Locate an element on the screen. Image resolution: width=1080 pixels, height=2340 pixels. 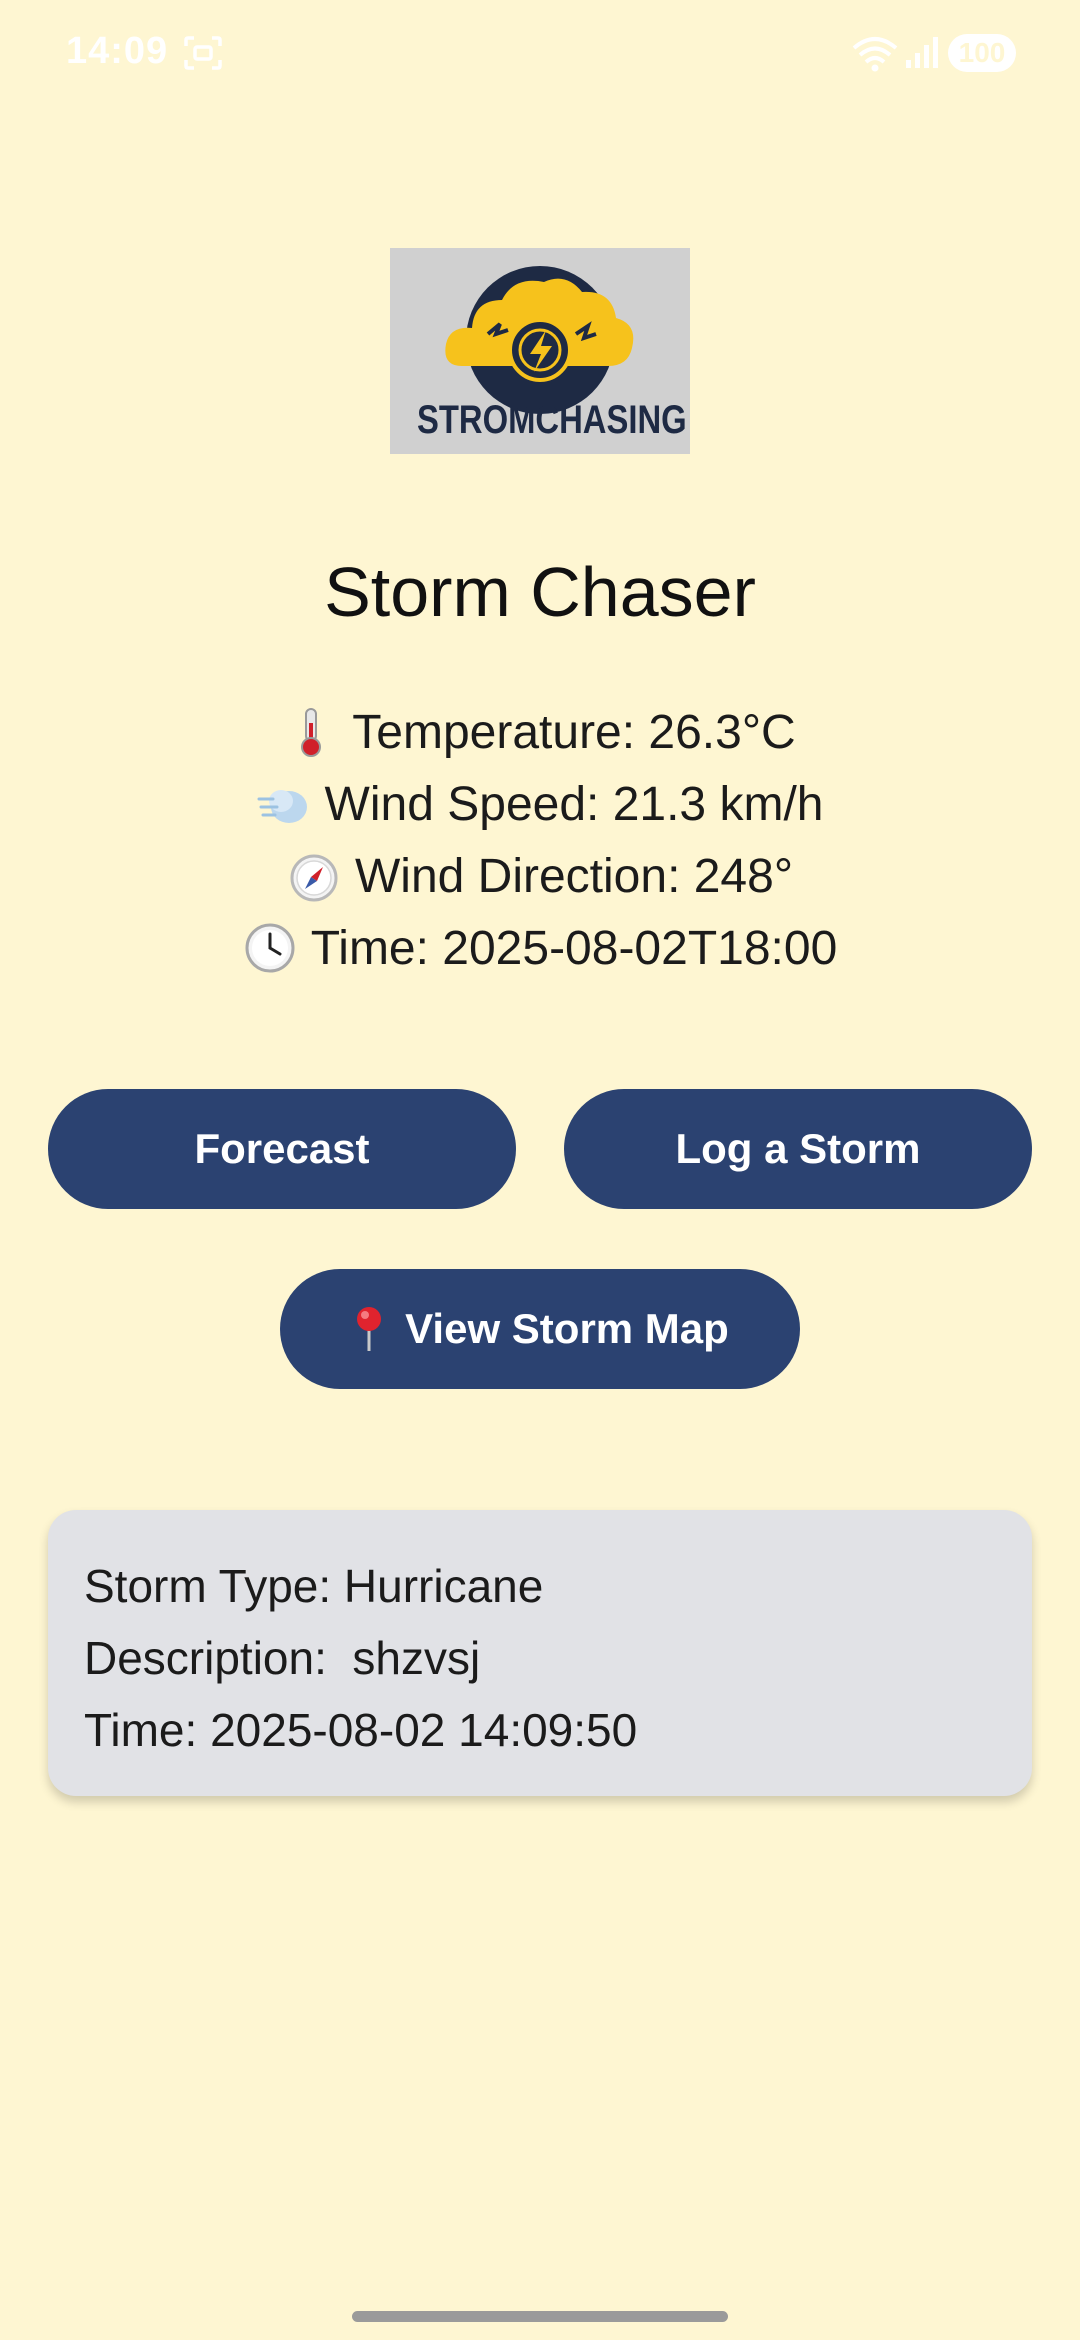
screenshot-icon is located at coordinates (203, 53).